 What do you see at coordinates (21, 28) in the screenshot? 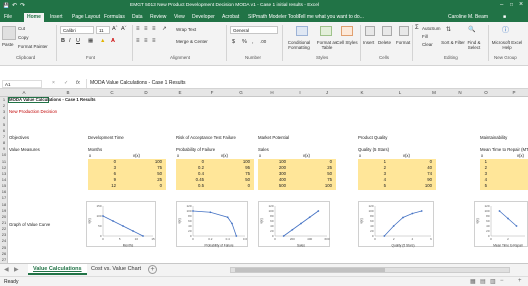
I see `cut-button: Cut` at bounding box center [21, 28].